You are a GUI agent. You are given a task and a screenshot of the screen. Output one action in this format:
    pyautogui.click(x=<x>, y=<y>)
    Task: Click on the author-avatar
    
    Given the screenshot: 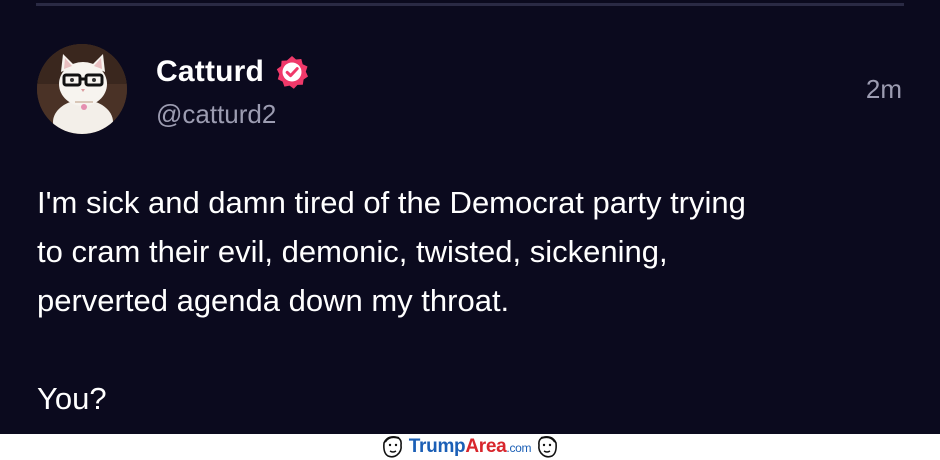 What is the action you would take?
    pyautogui.click(x=82, y=89)
    